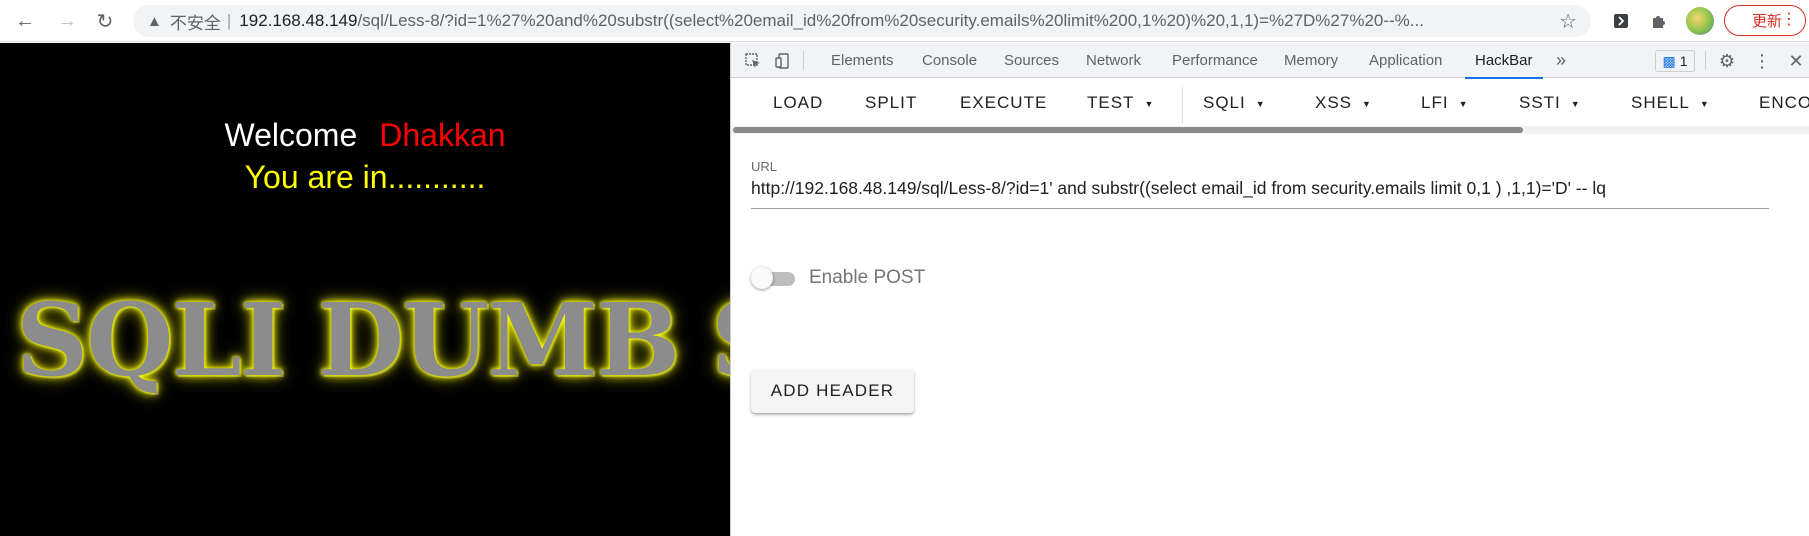 The width and height of the screenshot is (1809, 536). I want to click on xss-menu-button: XSS ▼, so click(1343, 103).